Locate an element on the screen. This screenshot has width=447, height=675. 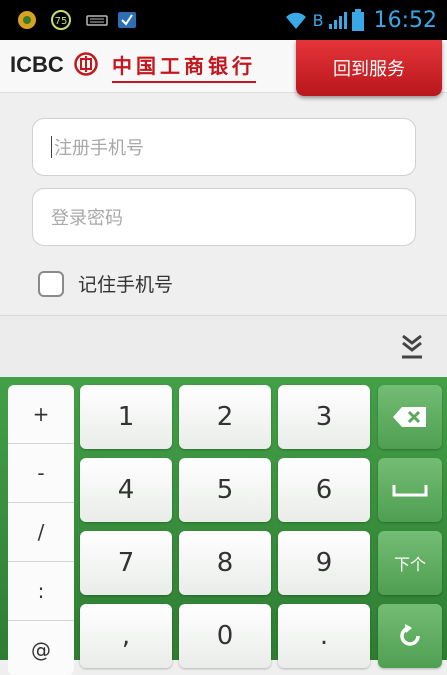
symbol-key: / is located at coordinates (41, 532).